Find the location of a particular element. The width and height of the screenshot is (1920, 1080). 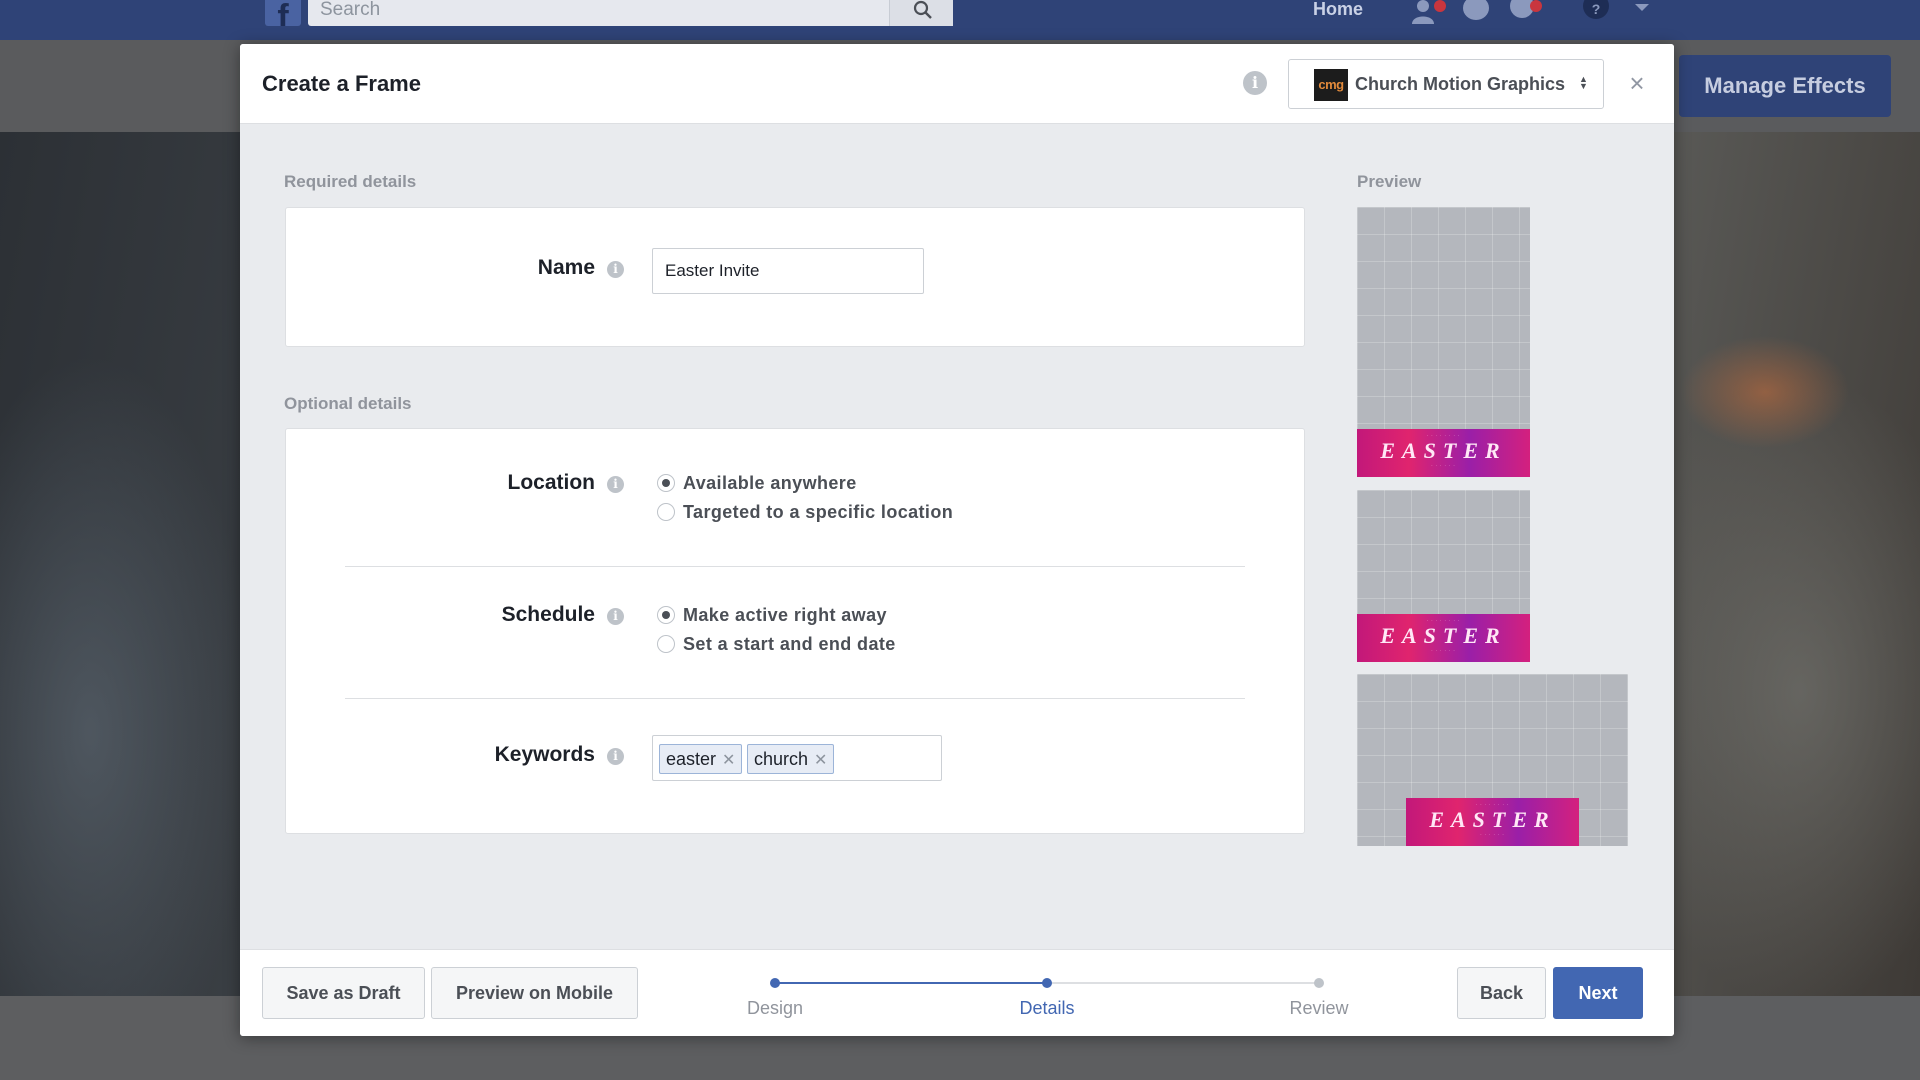

step-design-dot is located at coordinates (775, 983).